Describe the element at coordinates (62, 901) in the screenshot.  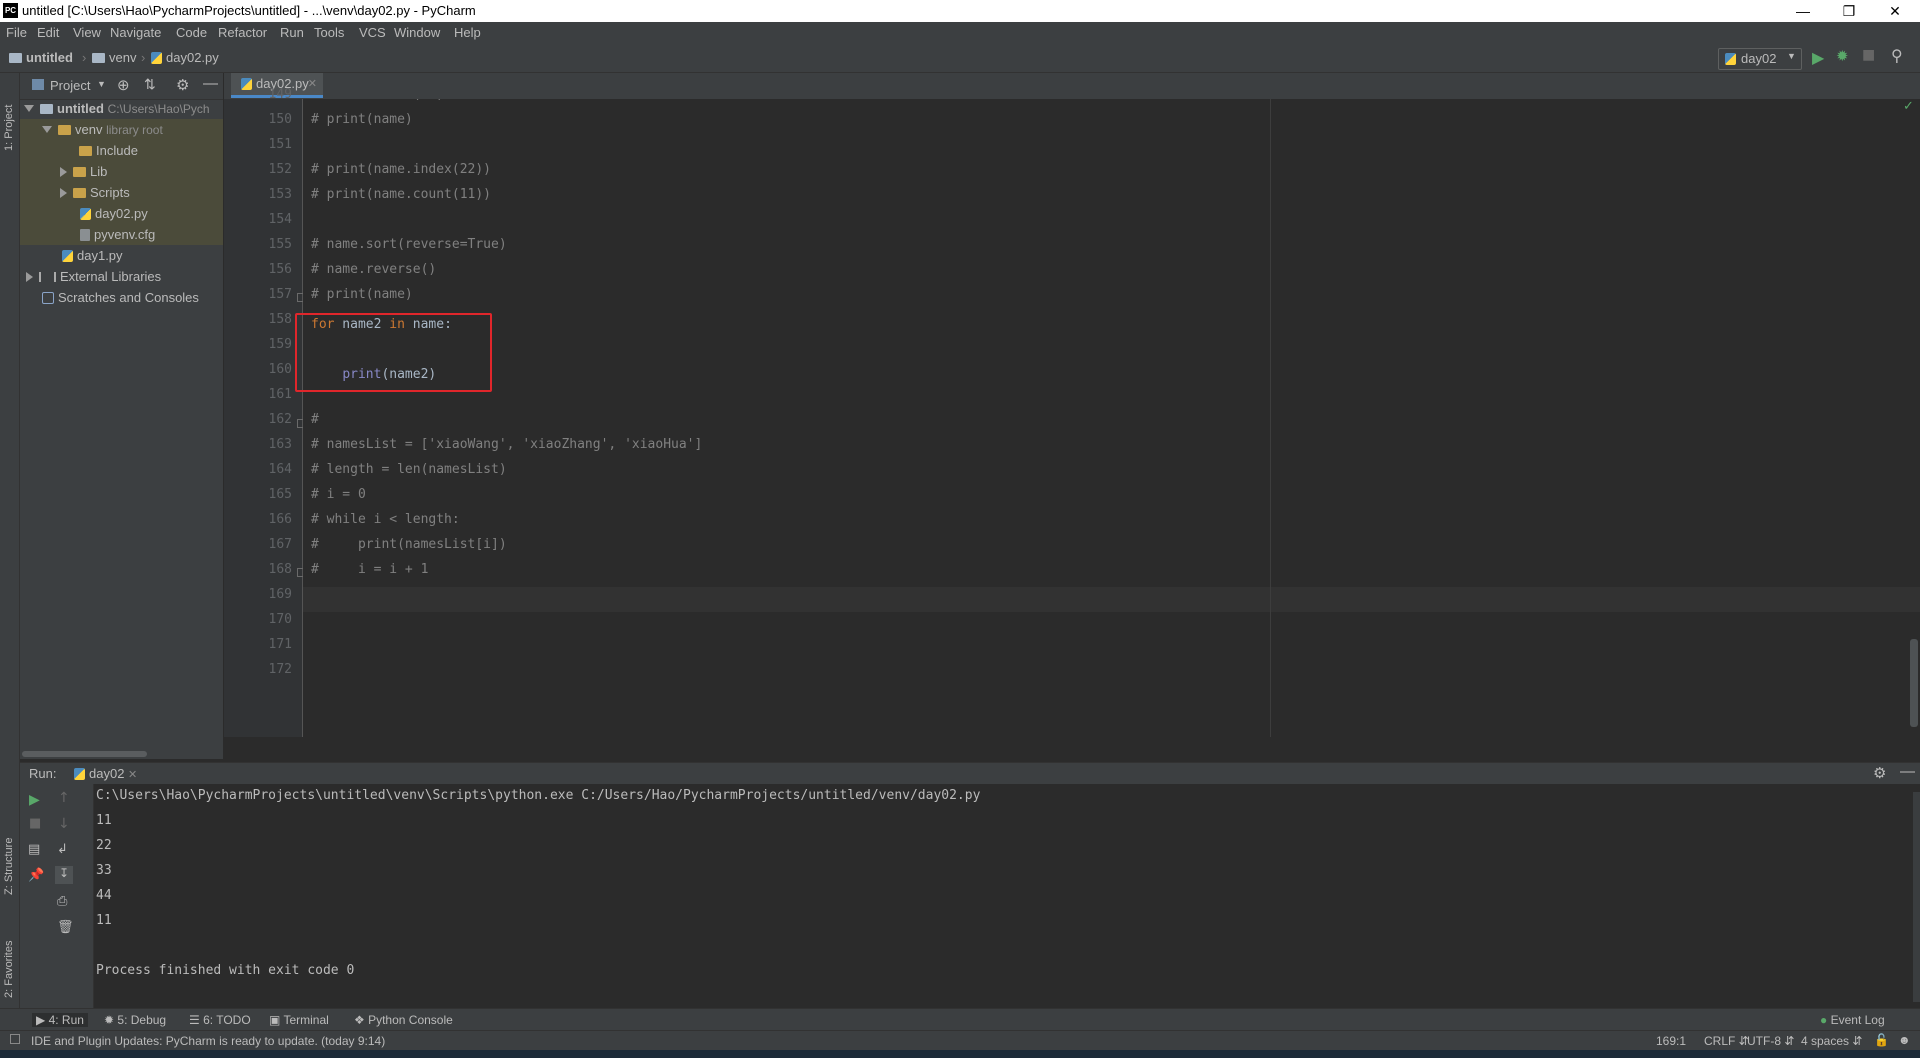
I see `print-icon: ⎙` at that location.